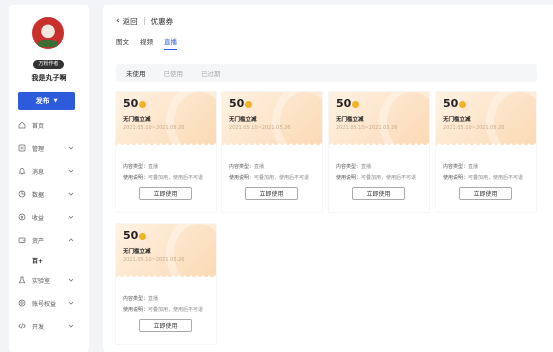 The width and height of the screenshot is (553, 352). I want to click on sidebar-item-7: 账号权益, so click(49, 303).